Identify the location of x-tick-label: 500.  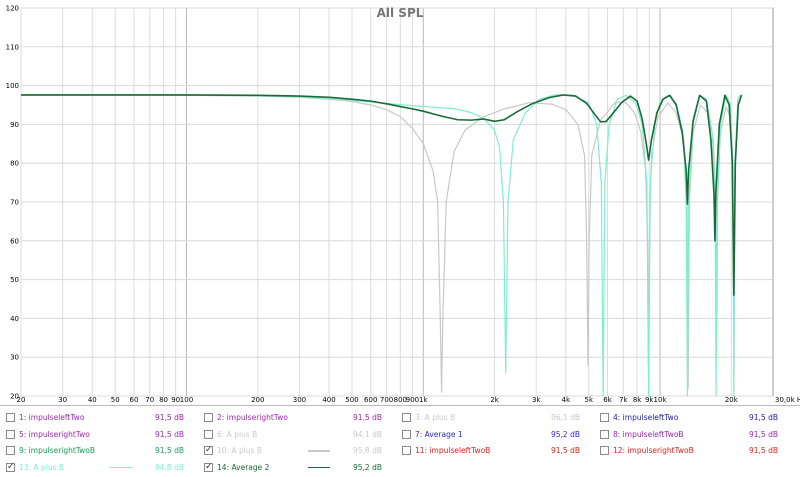
(351, 400).